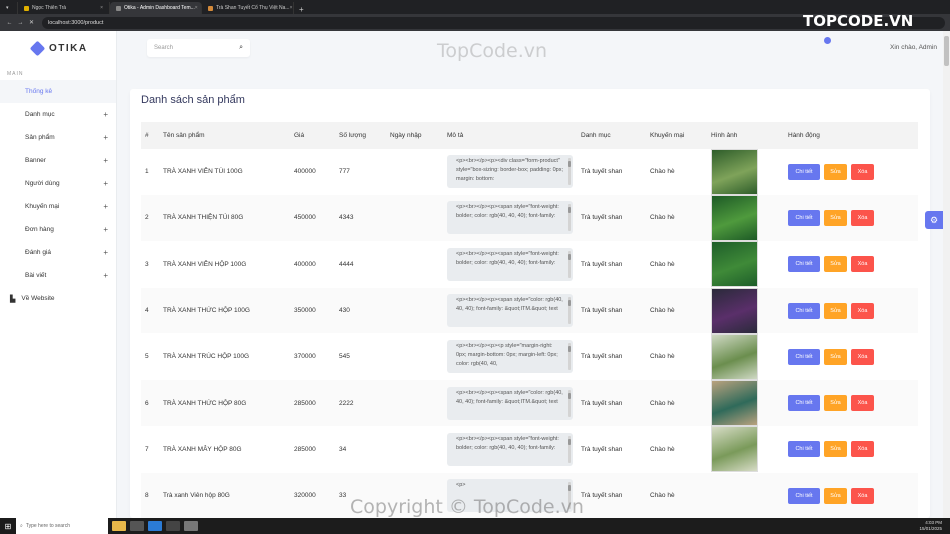  I want to click on user-greeting: Xin chào, Admin, so click(913, 47).